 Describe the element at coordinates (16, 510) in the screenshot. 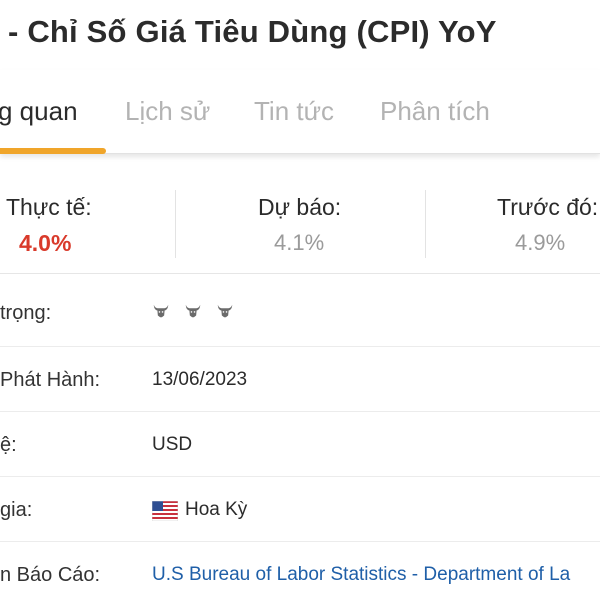

I see `country-label: gia:` at that location.